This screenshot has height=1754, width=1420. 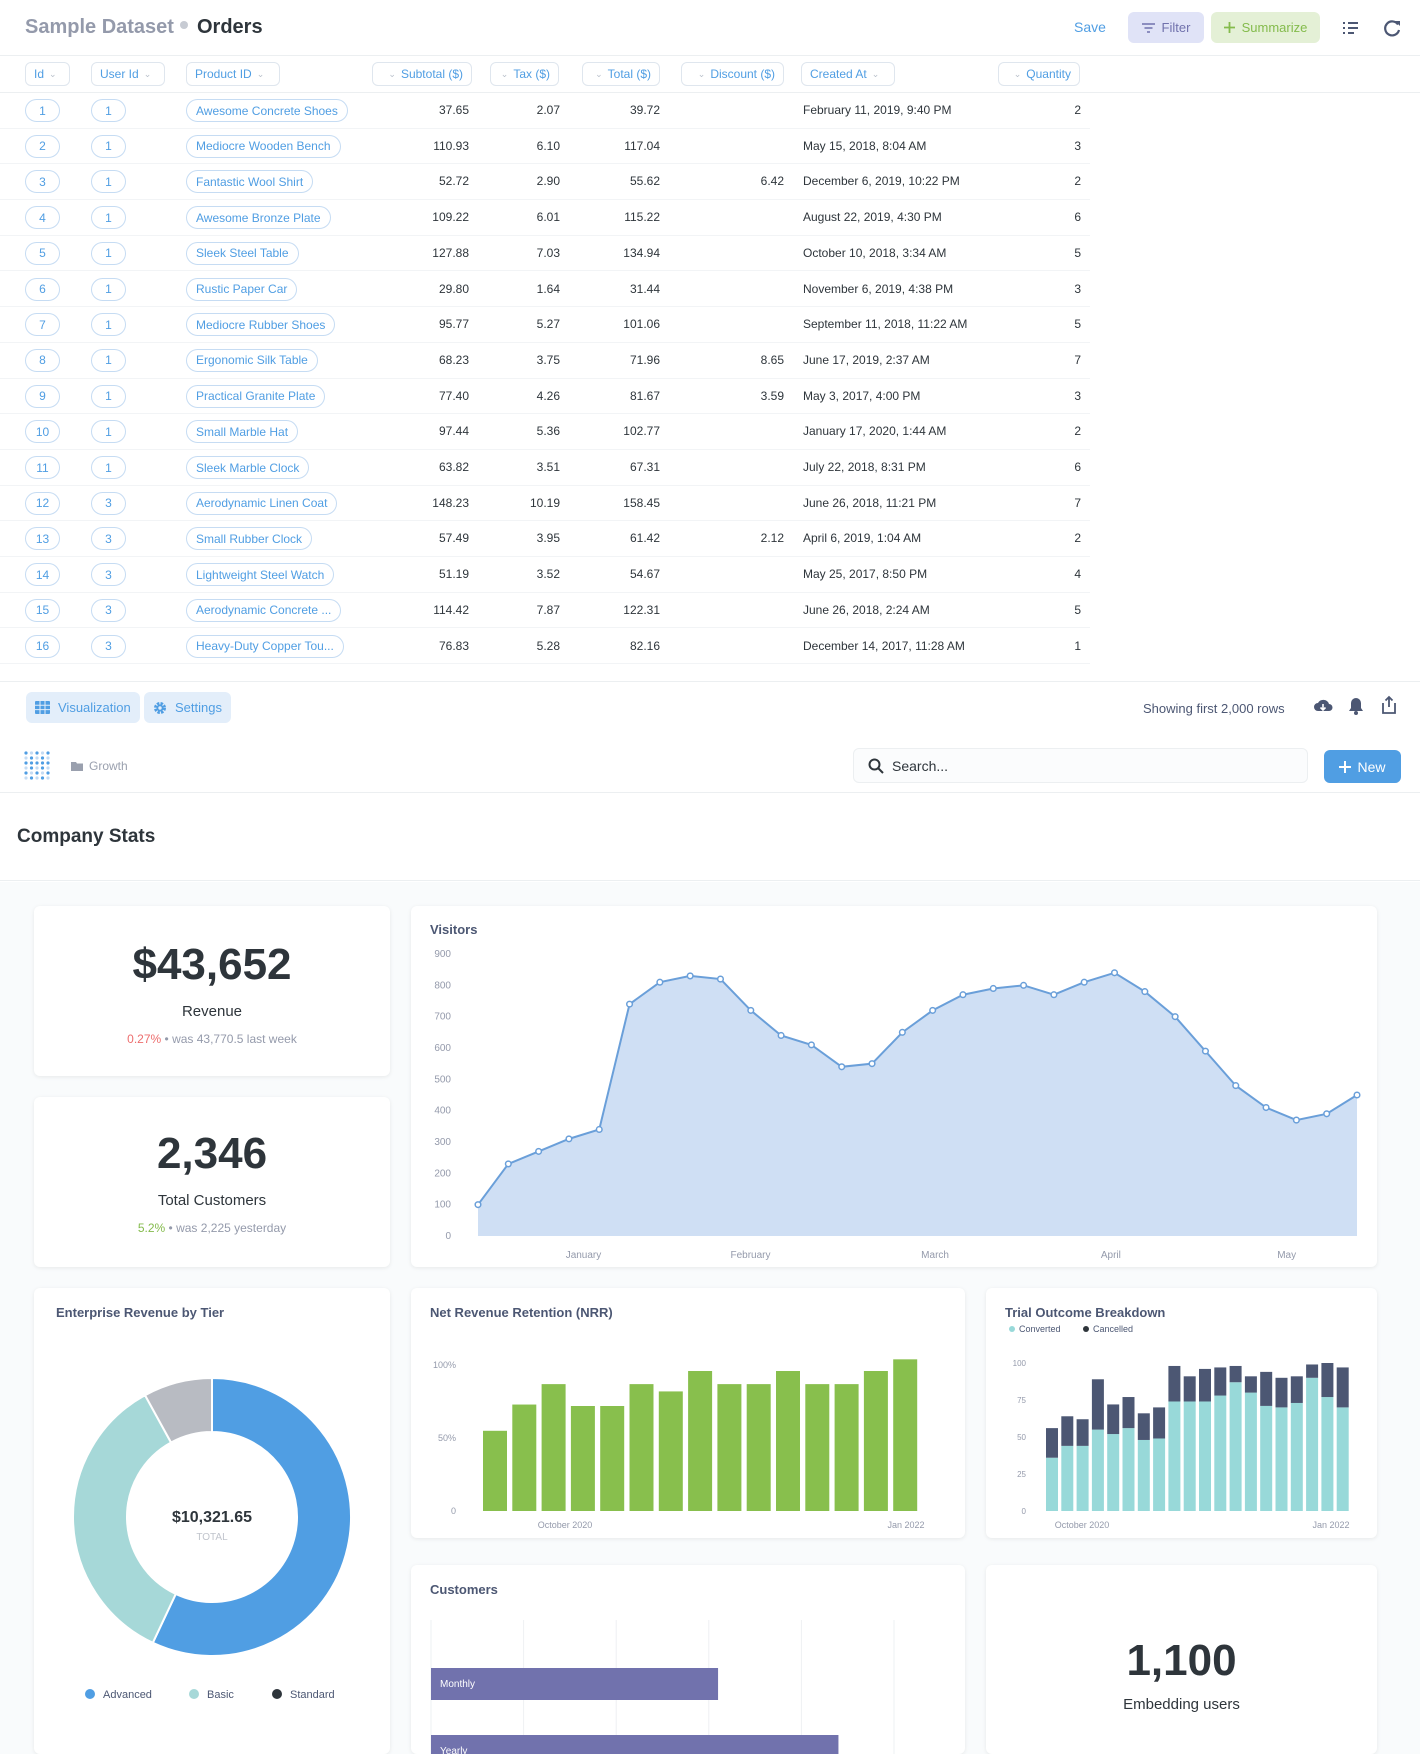 I want to click on filter-button: Filter, so click(x=1166, y=27).